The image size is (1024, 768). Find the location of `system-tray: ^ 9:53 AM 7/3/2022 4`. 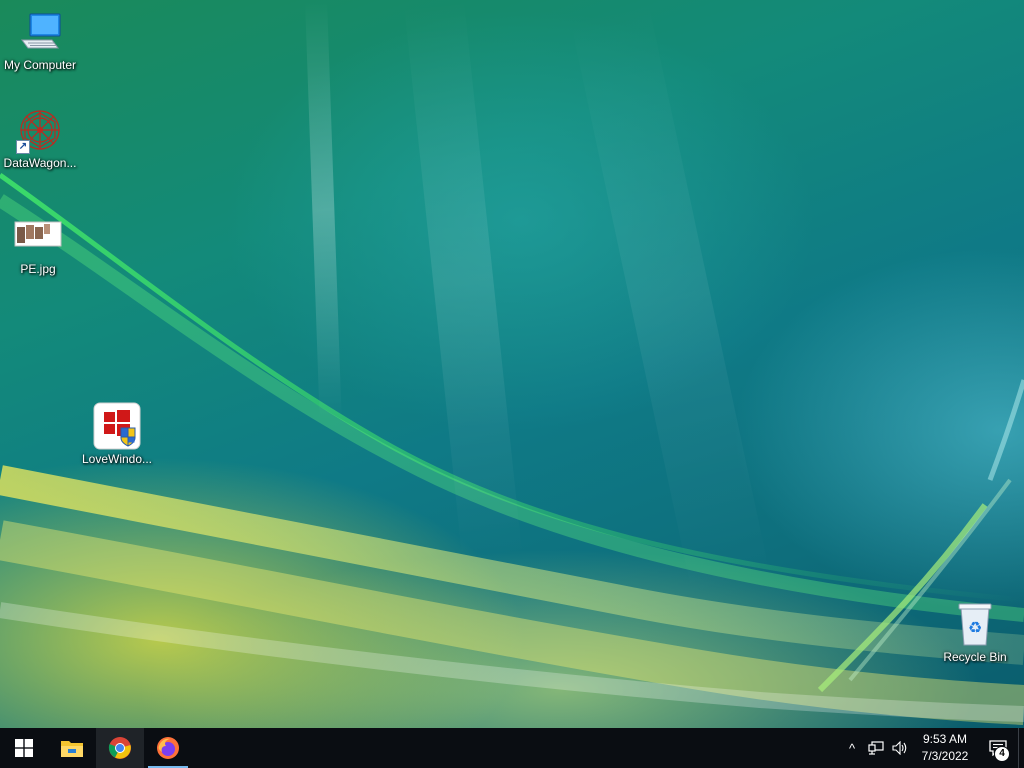

system-tray: ^ 9:53 AM 7/3/2022 4 is located at coordinates (932, 748).